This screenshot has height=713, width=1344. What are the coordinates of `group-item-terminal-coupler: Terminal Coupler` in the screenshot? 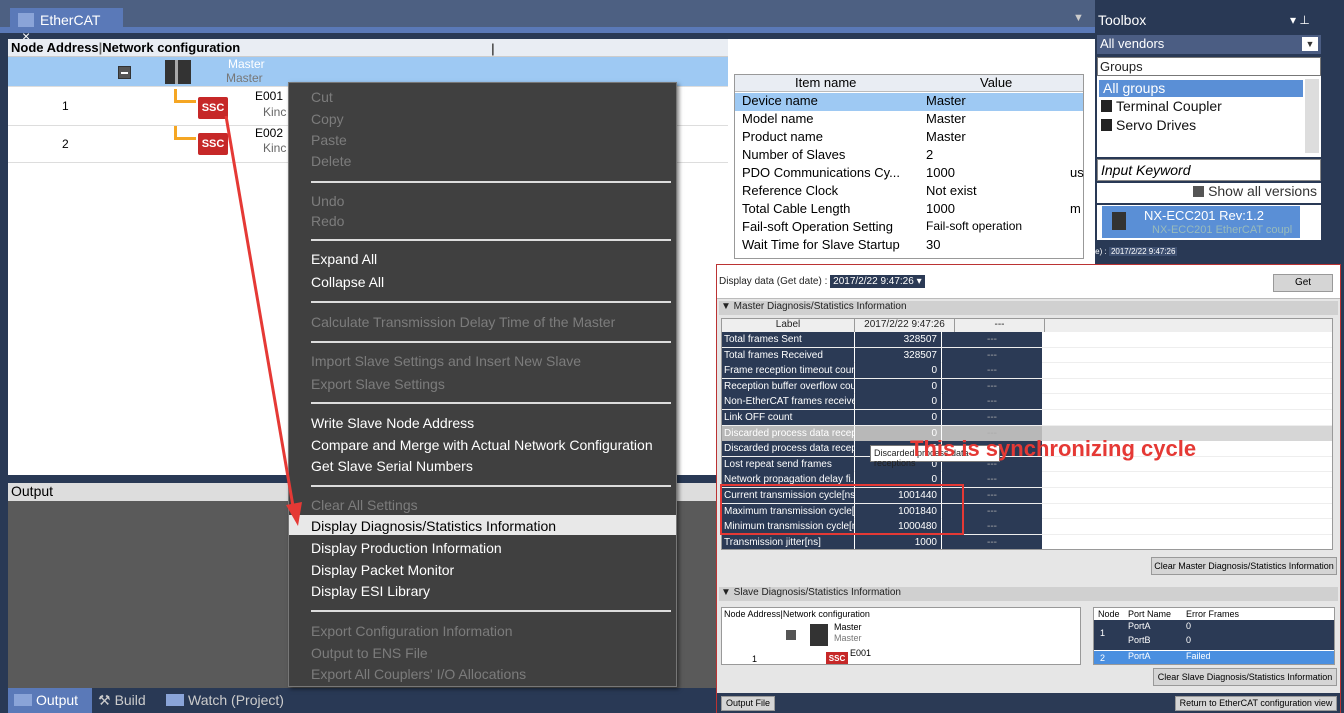 It's located at (1161, 106).